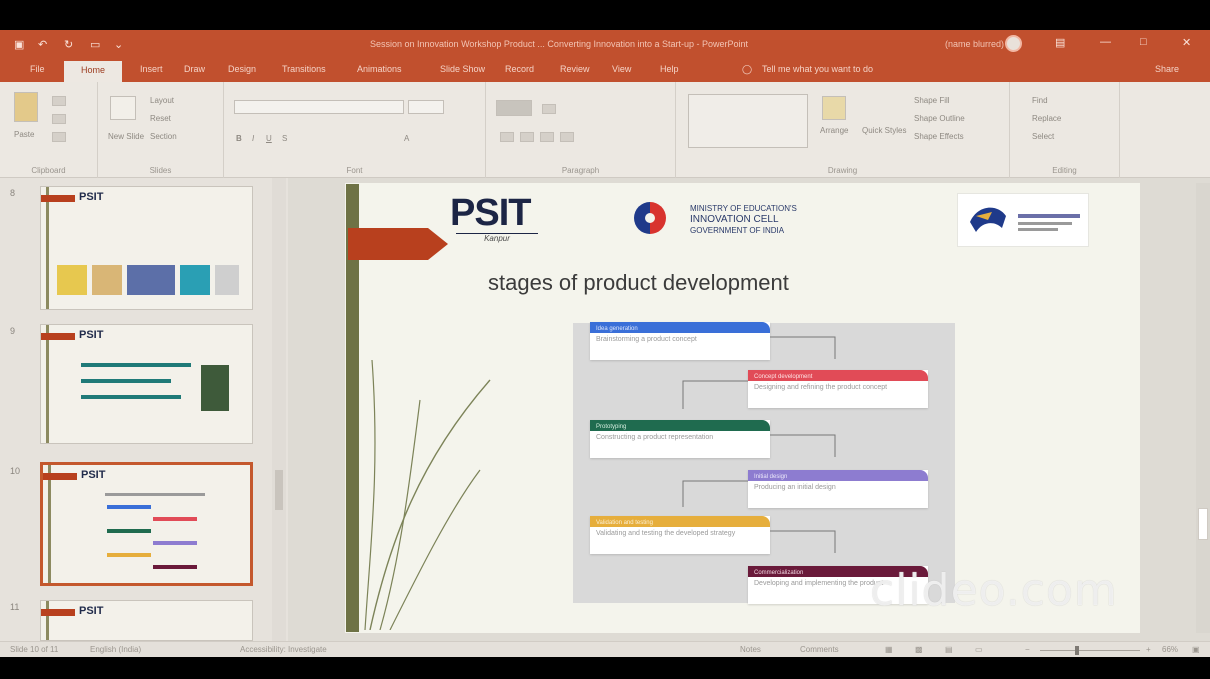  What do you see at coordinates (1090, 650) in the screenshot?
I see `zoom-slider` at bounding box center [1090, 650].